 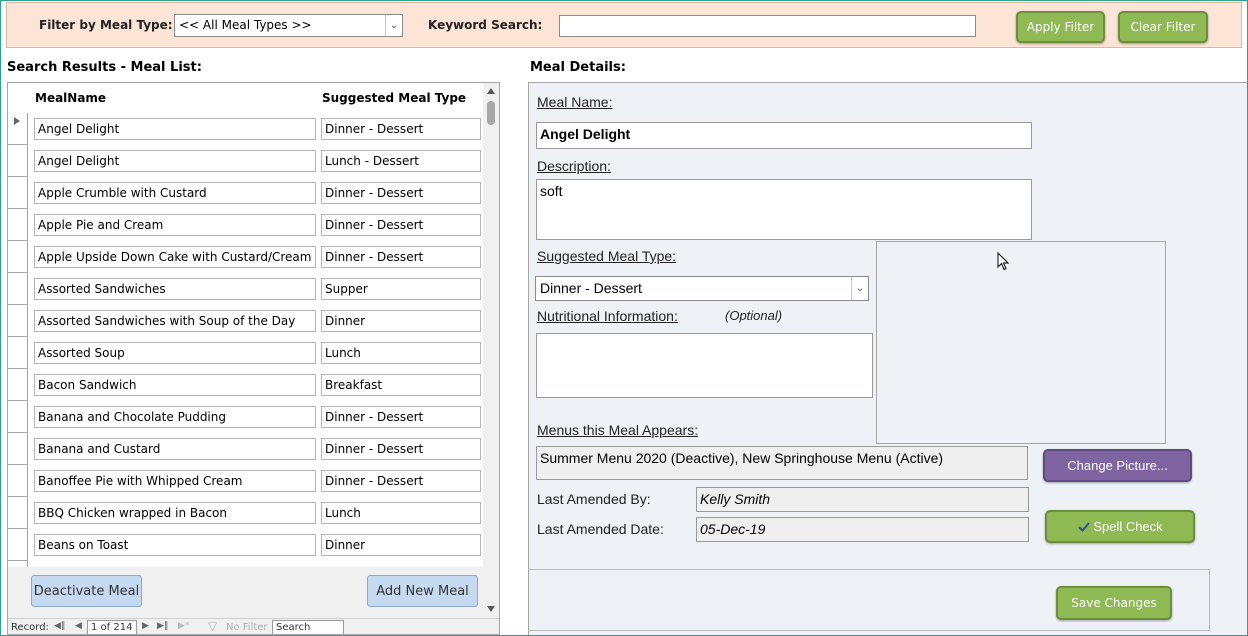 What do you see at coordinates (308, 627) in the screenshot?
I see `record-search-input: Search` at bounding box center [308, 627].